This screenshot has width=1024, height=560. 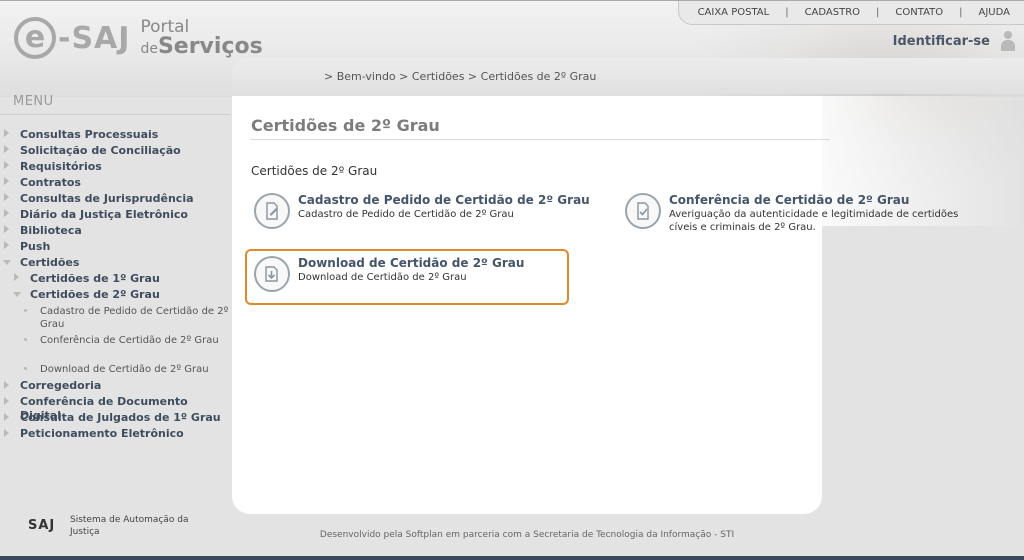 I want to click on sidebar-item-certidoes: Certidões, so click(x=49, y=263).